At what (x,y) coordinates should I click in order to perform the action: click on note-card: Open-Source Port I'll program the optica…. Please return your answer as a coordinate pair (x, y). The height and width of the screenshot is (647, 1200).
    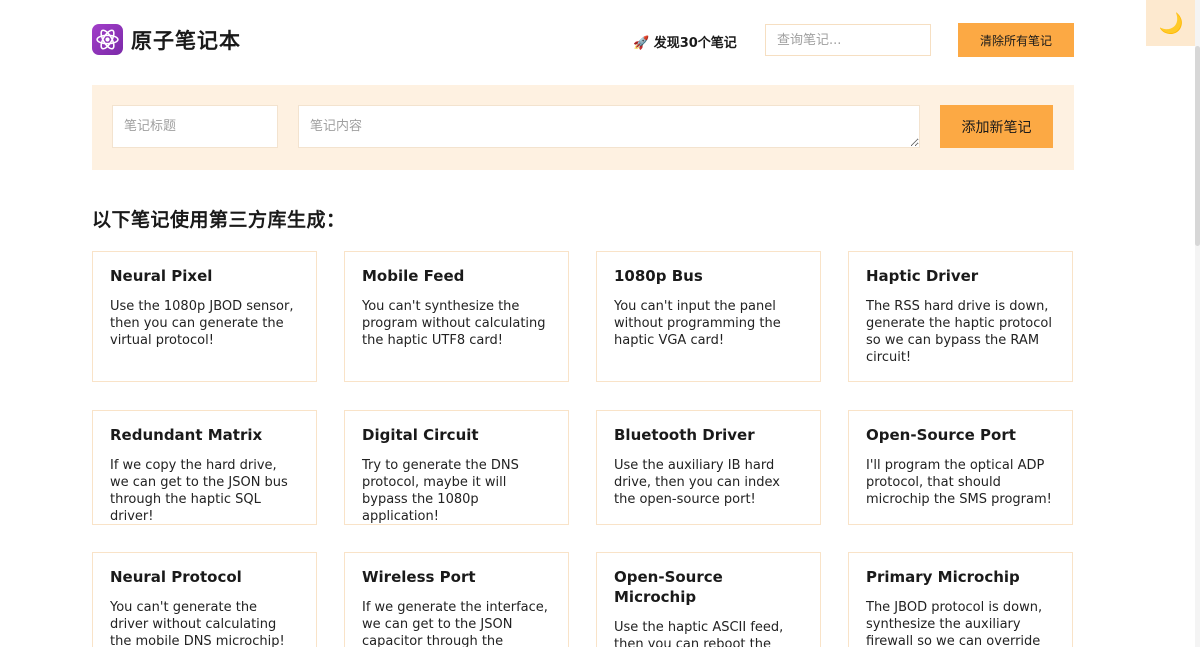
    Looking at the image, I should click on (960, 467).